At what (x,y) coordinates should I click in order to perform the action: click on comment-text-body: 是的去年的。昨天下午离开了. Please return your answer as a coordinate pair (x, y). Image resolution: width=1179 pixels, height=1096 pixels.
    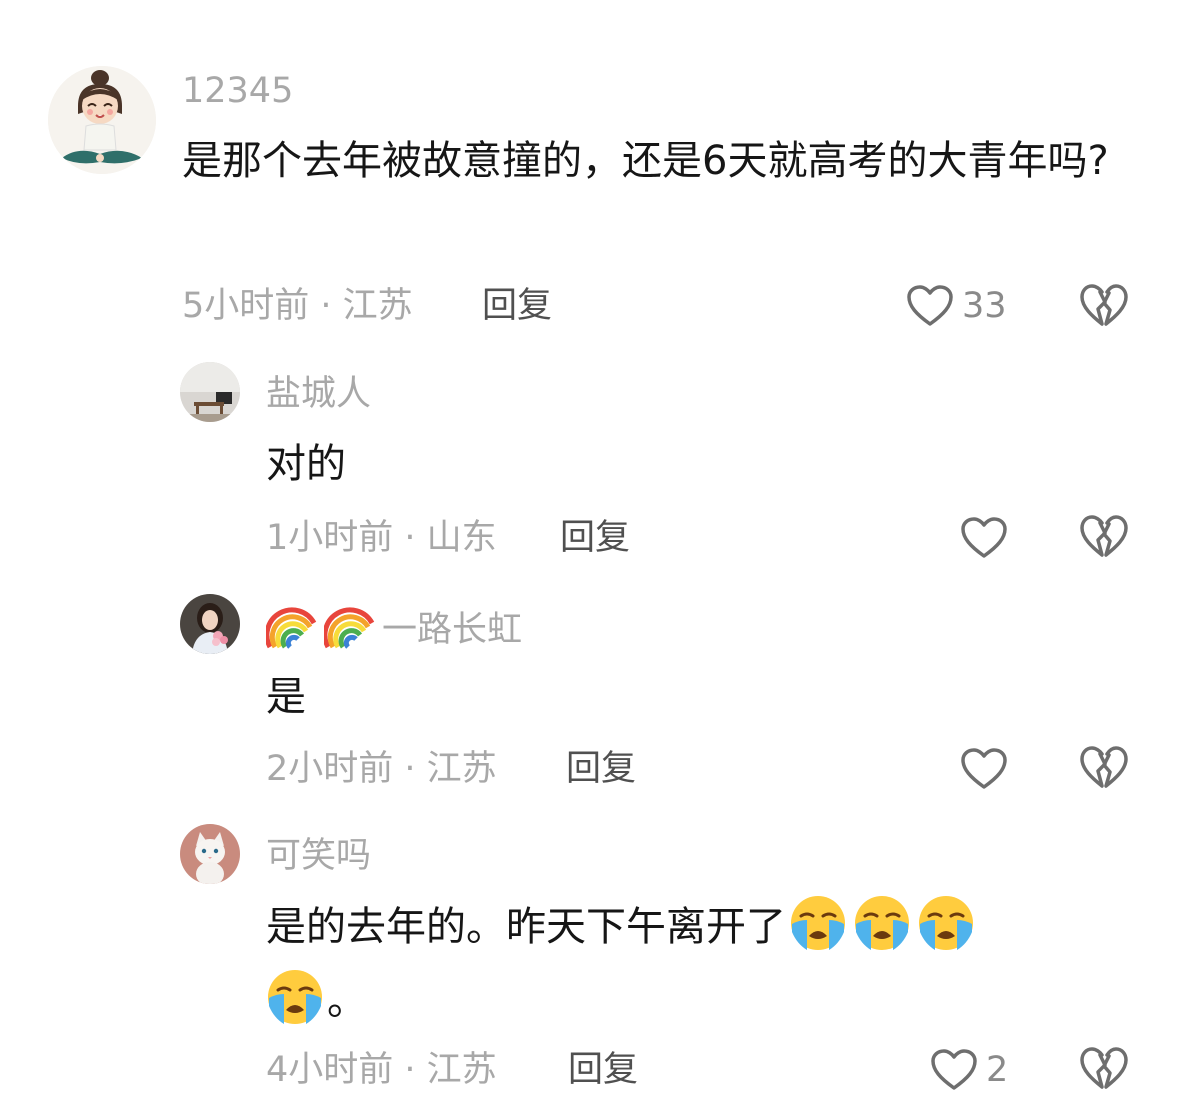
    Looking at the image, I should click on (526, 927).